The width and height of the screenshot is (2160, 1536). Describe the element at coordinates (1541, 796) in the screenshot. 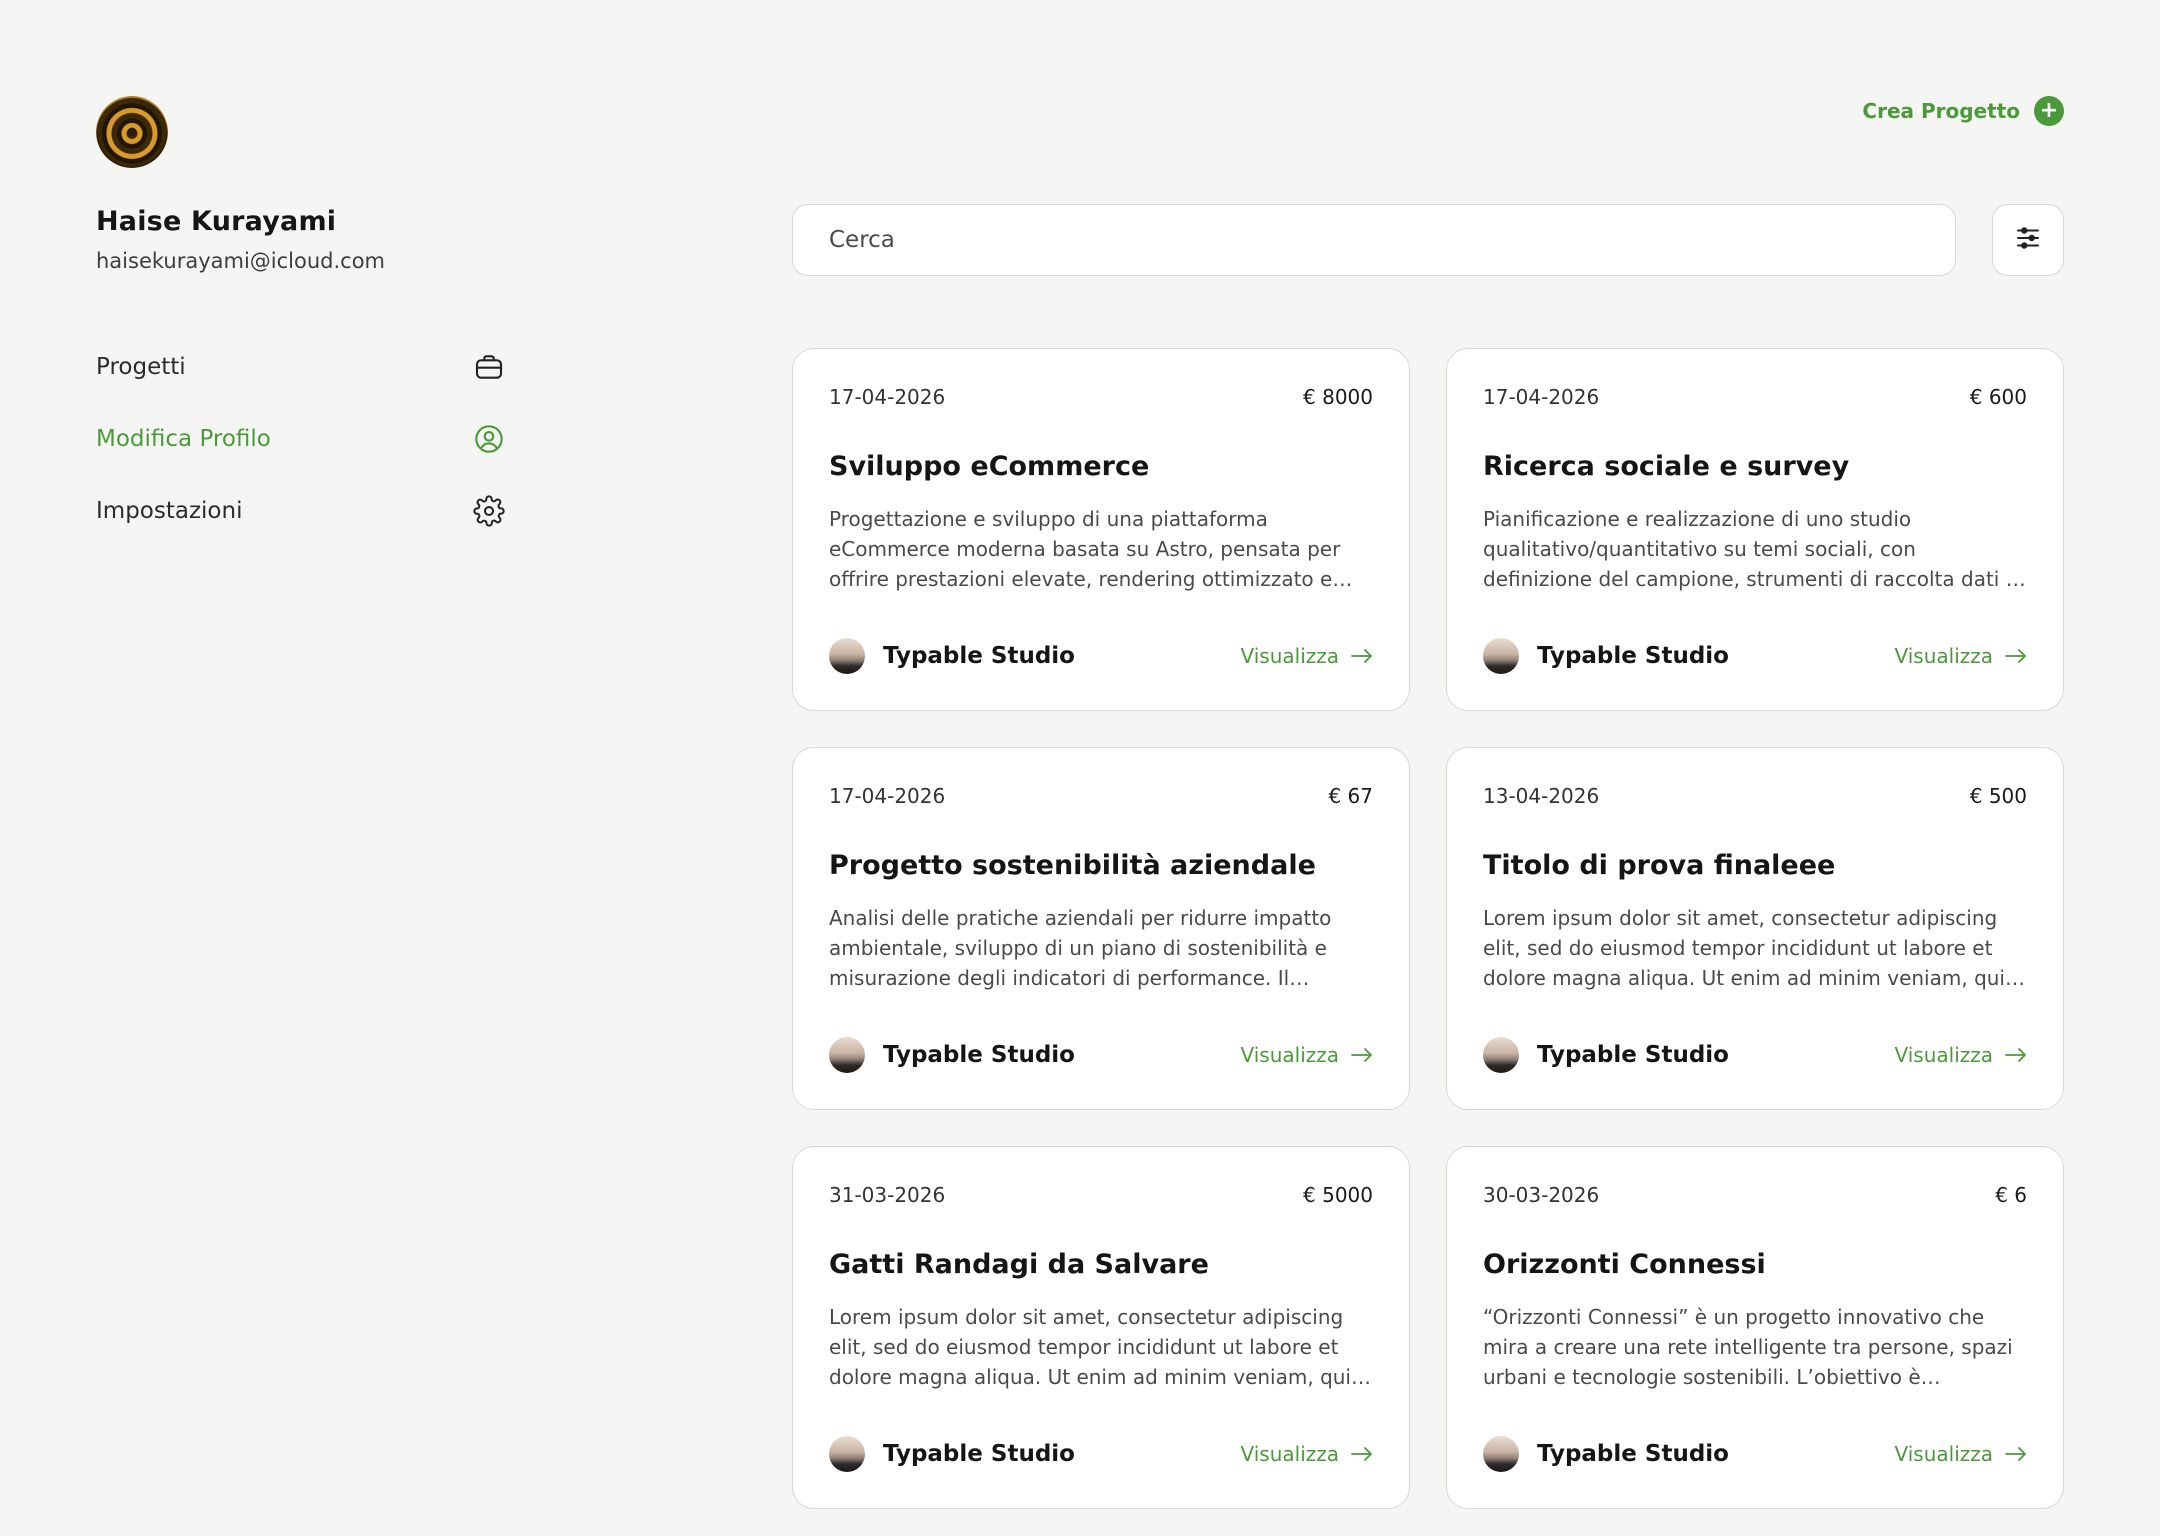

I see `project-date: 13-04-2026` at that location.